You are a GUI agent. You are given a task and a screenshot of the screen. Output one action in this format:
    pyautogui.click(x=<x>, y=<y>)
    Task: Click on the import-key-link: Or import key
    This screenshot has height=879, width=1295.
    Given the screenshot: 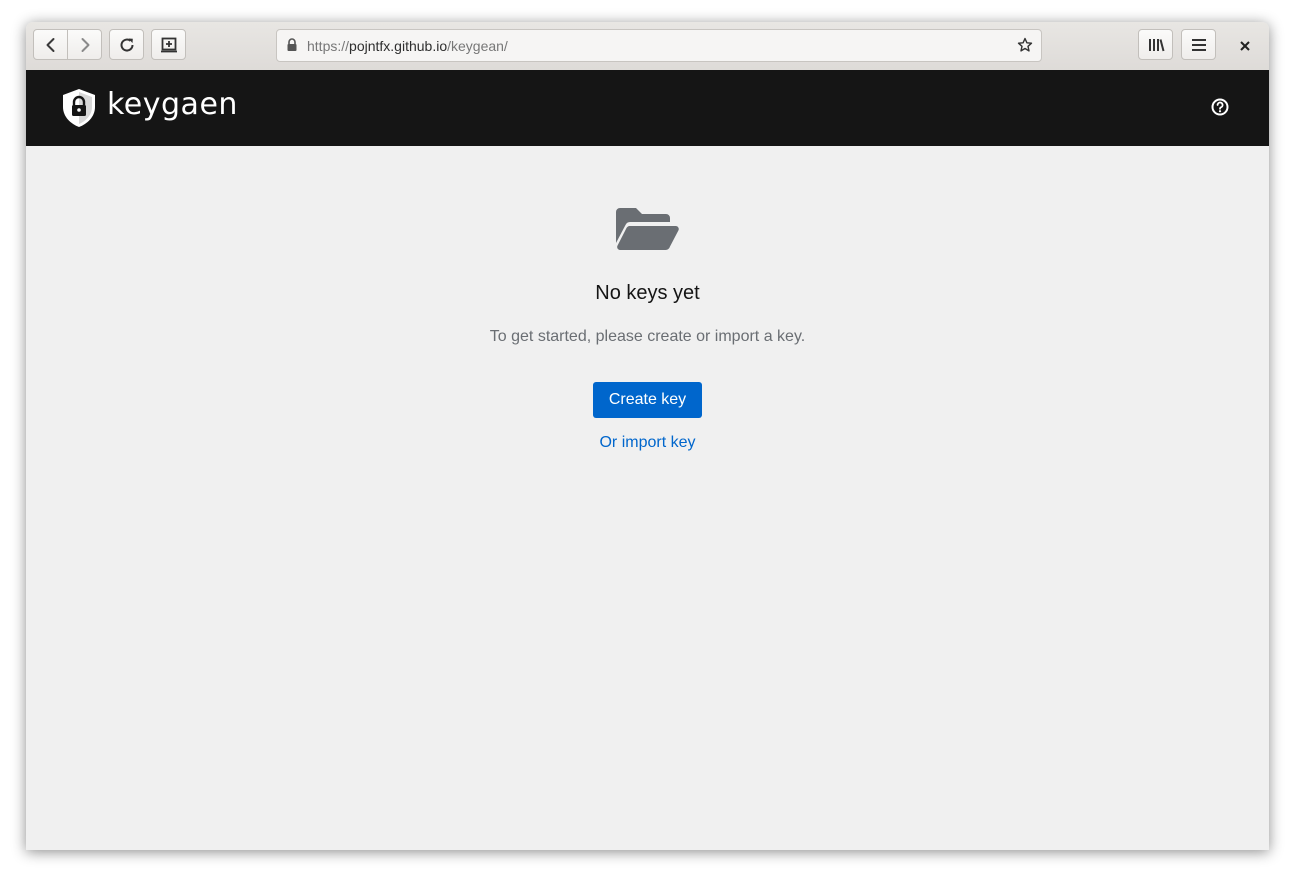 What is the action you would take?
    pyautogui.click(x=647, y=443)
    